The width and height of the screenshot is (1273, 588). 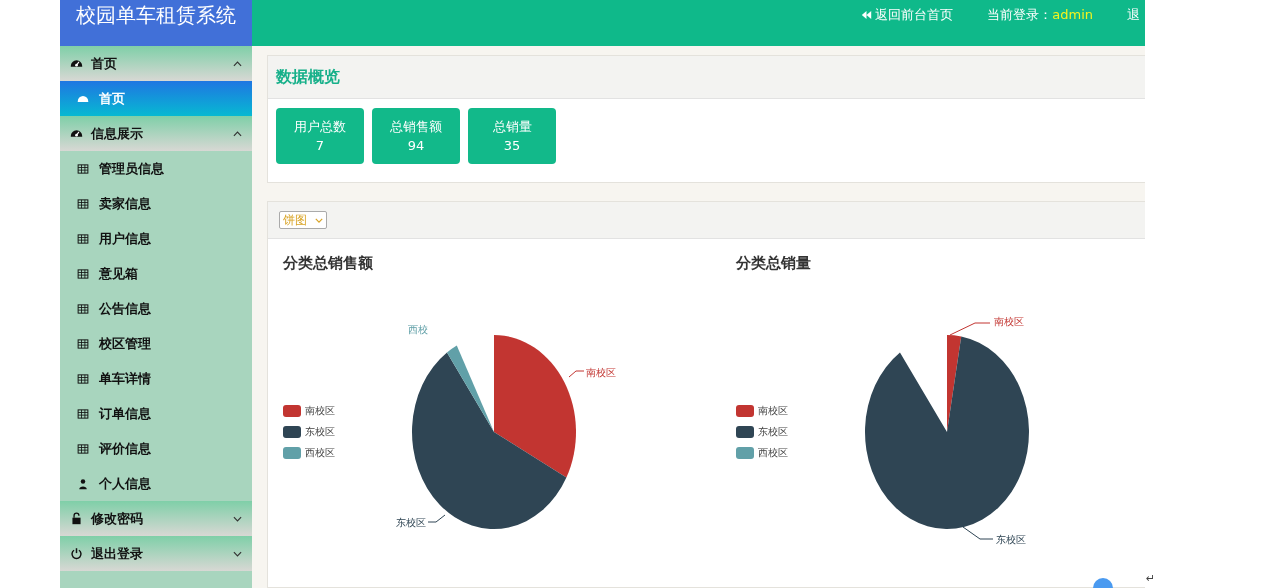 What do you see at coordinates (319, 220) in the screenshot?
I see `chevron-down-icon` at bounding box center [319, 220].